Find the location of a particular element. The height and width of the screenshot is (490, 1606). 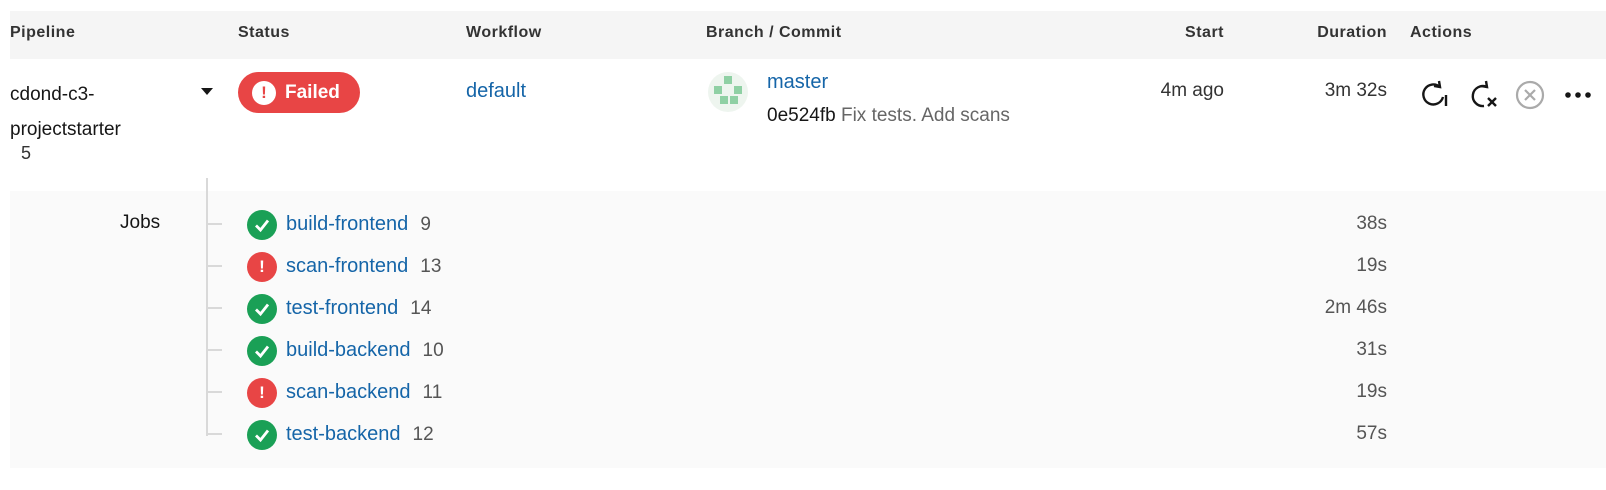

cancel-icon is located at coordinates (1530, 95).